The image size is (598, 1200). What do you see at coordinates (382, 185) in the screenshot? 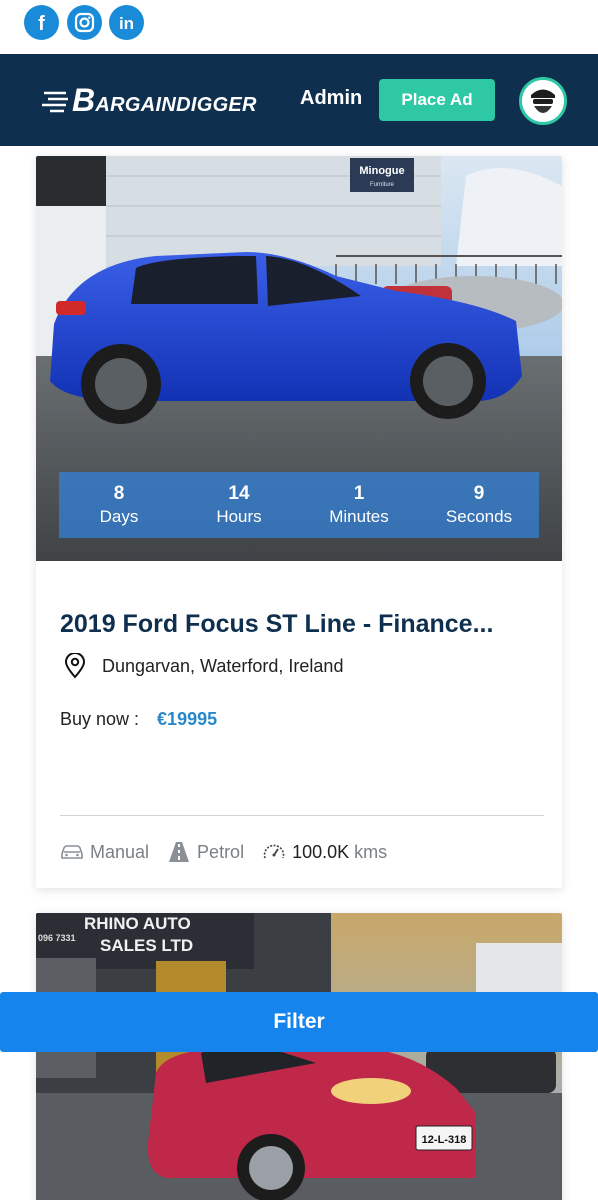
I see `svg-text: Furniture` at bounding box center [382, 185].